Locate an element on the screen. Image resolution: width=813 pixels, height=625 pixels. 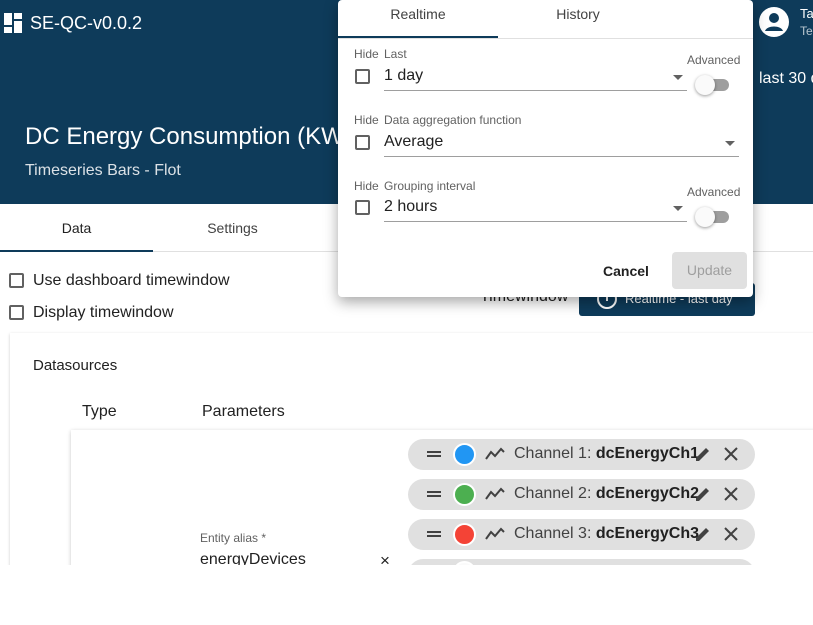
last-label: Last is located at coordinates (395, 54).